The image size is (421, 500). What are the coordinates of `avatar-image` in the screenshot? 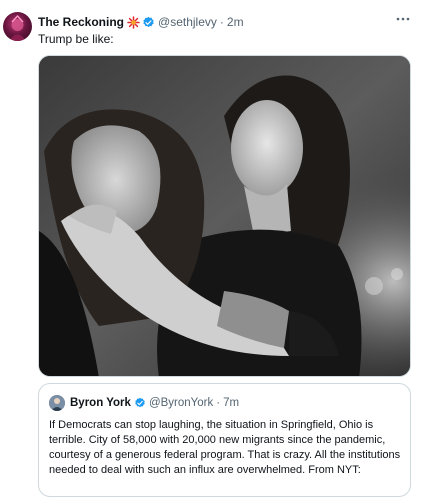 It's located at (17, 27).